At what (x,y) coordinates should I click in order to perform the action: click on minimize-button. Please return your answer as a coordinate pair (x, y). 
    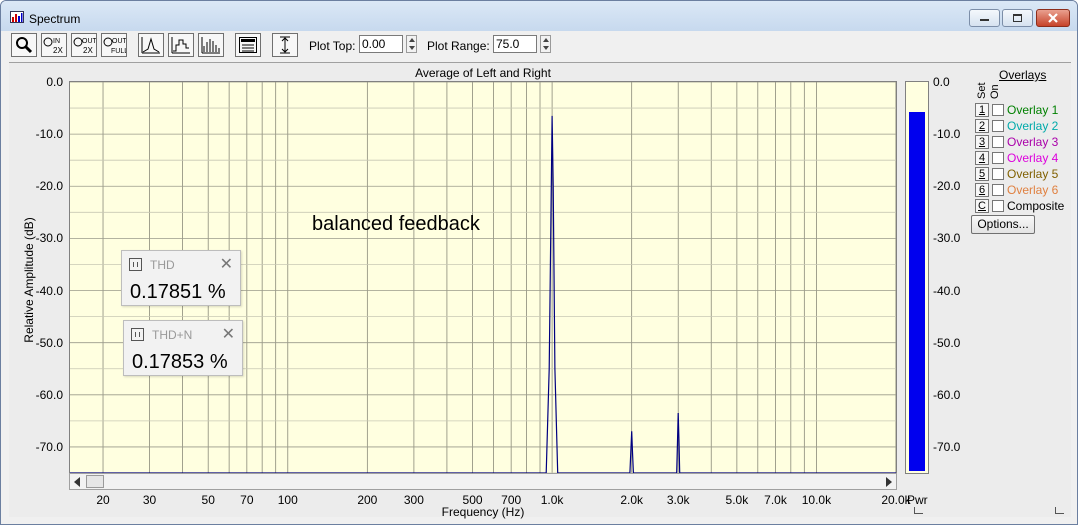
    Looking at the image, I should click on (984, 18).